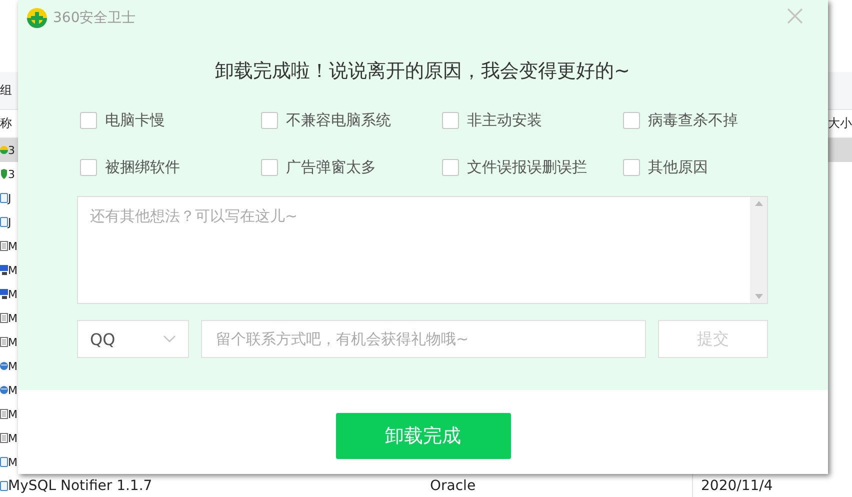 The width and height of the screenshot is (852, 497). I want to click on reason-label: 电脑卡慢, so click(135, 120).